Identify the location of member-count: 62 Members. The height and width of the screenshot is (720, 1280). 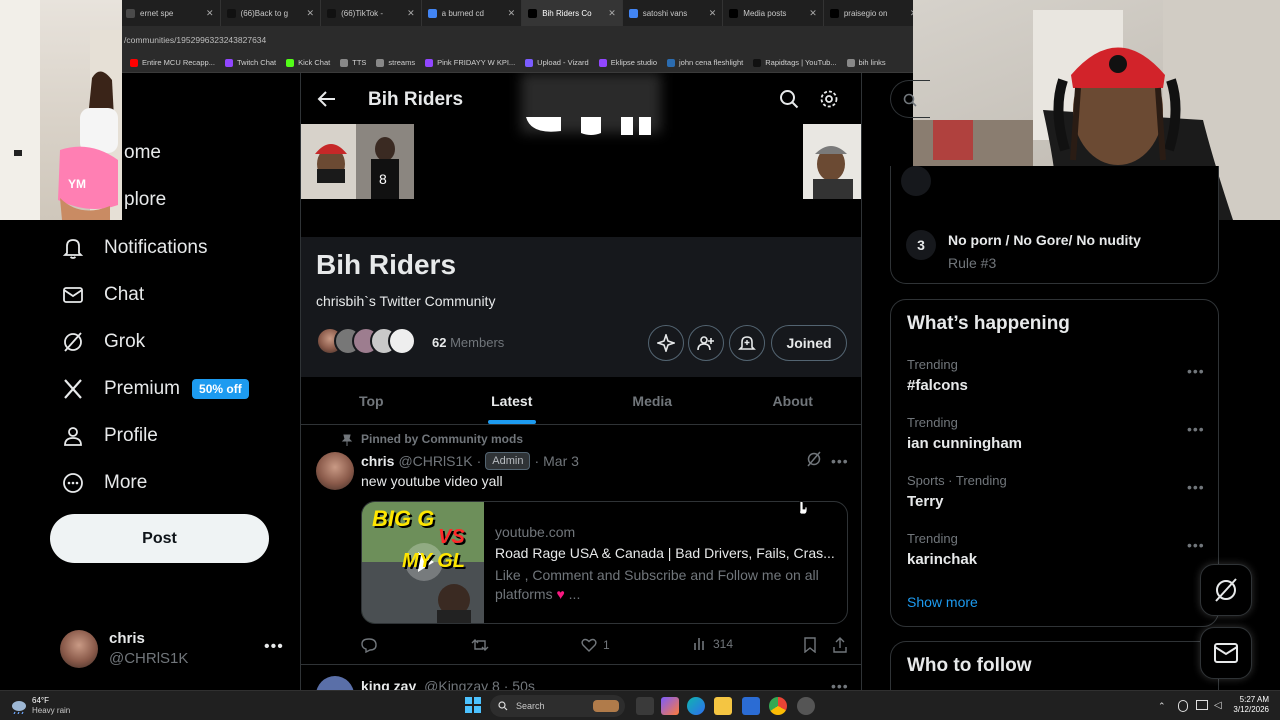
(468, 342).